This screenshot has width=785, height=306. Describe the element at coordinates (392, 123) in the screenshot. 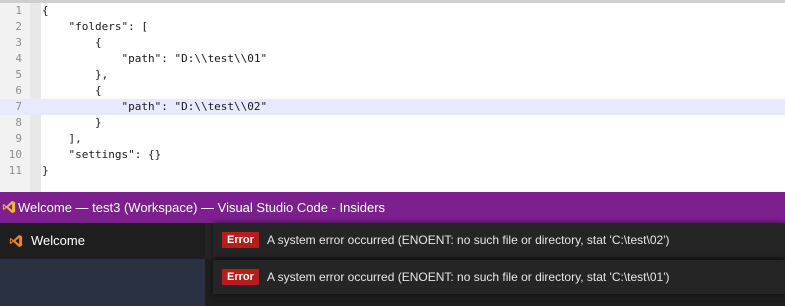

I see `code-line: 8 }` at that location.